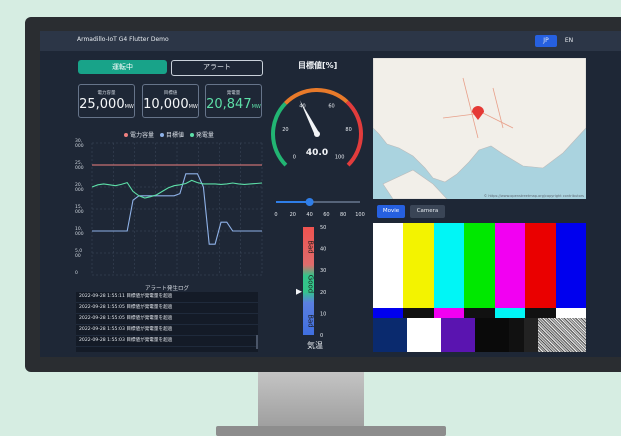 This screenshot has width=621, height=436. I want to click on stat-generation: 発電量 20,847MW, so click(233, 101).